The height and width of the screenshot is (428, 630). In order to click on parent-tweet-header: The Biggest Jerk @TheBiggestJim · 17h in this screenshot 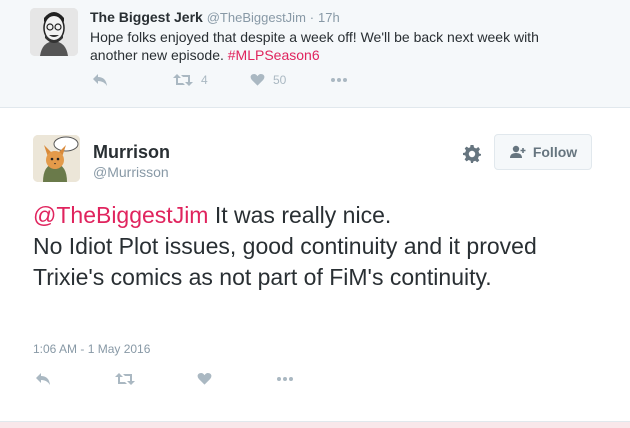, I will do `click(215, 17)`.